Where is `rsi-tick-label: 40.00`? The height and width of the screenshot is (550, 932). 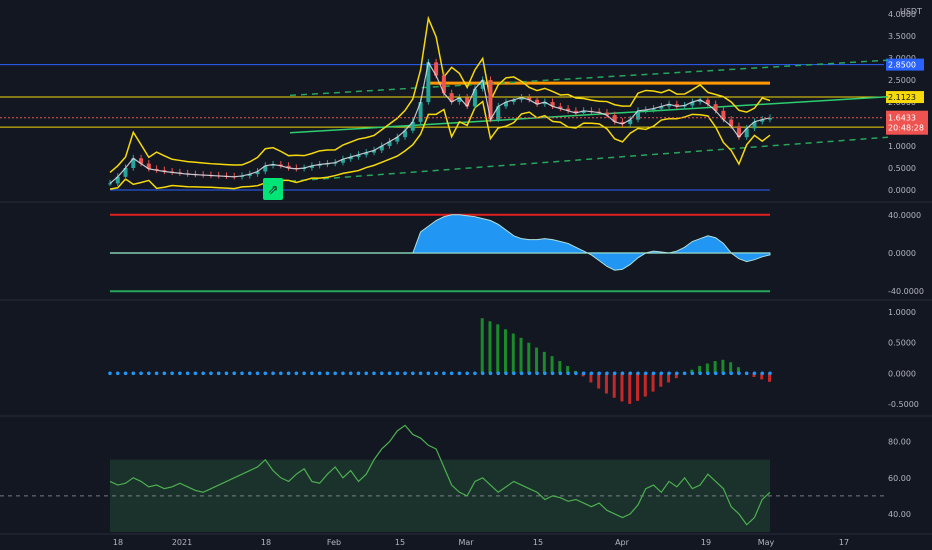
rsi-tick-label: 40.00 is located at coordinates (899, 514).